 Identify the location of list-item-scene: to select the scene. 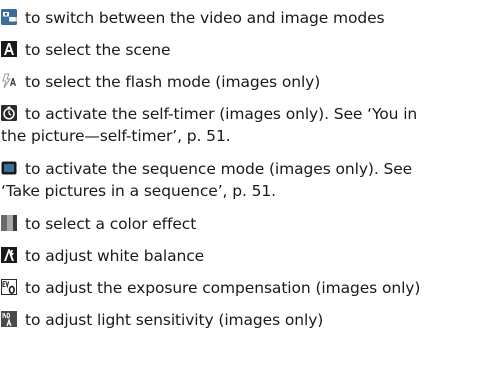
(249, 50).